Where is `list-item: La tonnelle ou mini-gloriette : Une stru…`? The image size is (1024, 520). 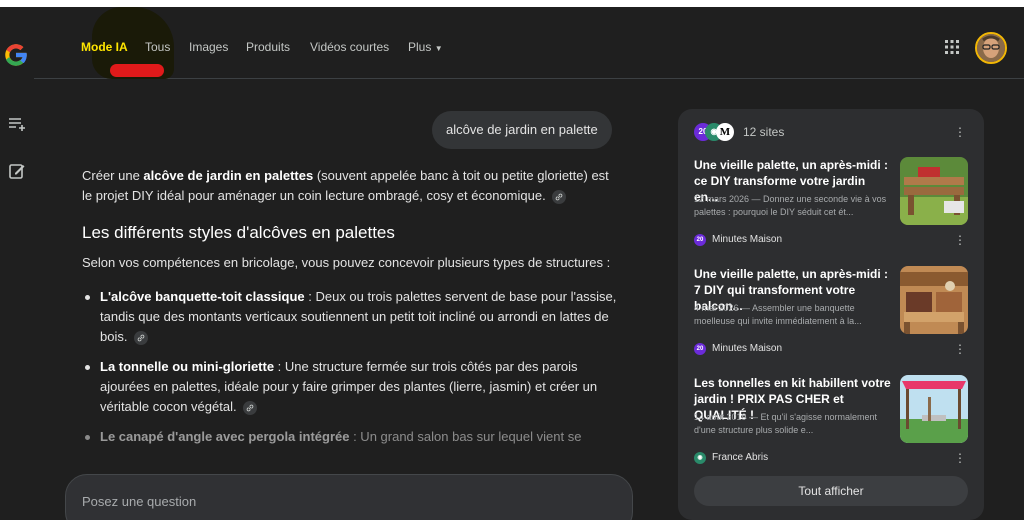 list-item: La tonnelle ou mini-gloriette : Une stru… is located at coordinates (352, 387).